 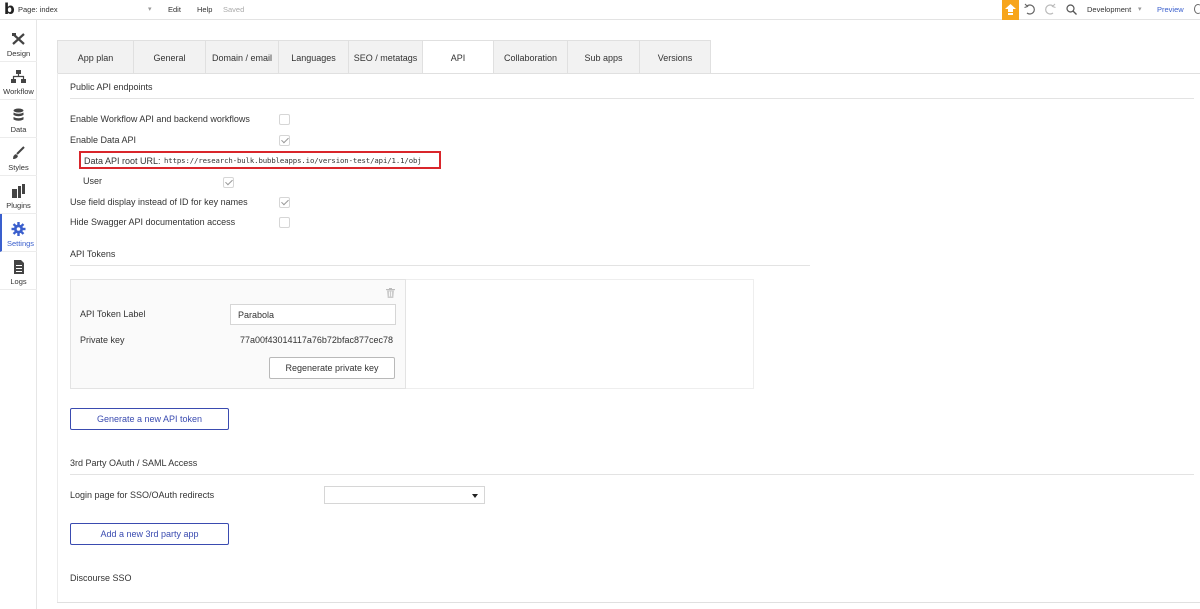 What do you see at coordinates (18, 114) in the screenshot?
I see `database-icon` at bounding box center [18, 114].